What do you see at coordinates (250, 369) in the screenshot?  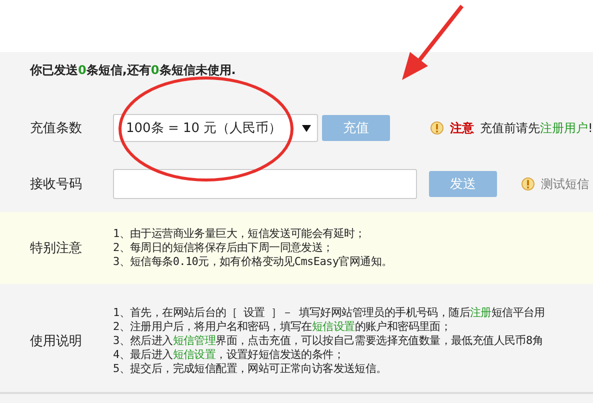 I see `instruction-line: 5、提交后，完成短信配置，网站可正常向访客发送短信。` at bounding box center [250, 369].